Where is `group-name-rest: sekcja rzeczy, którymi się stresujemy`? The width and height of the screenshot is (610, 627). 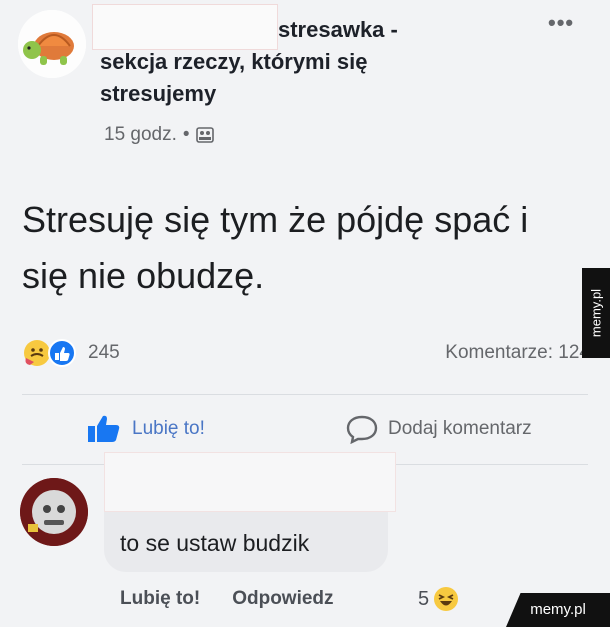 group-name-rest: sekcja rzeczy, którymi się stresujemy is located at coordinates (234, 77).